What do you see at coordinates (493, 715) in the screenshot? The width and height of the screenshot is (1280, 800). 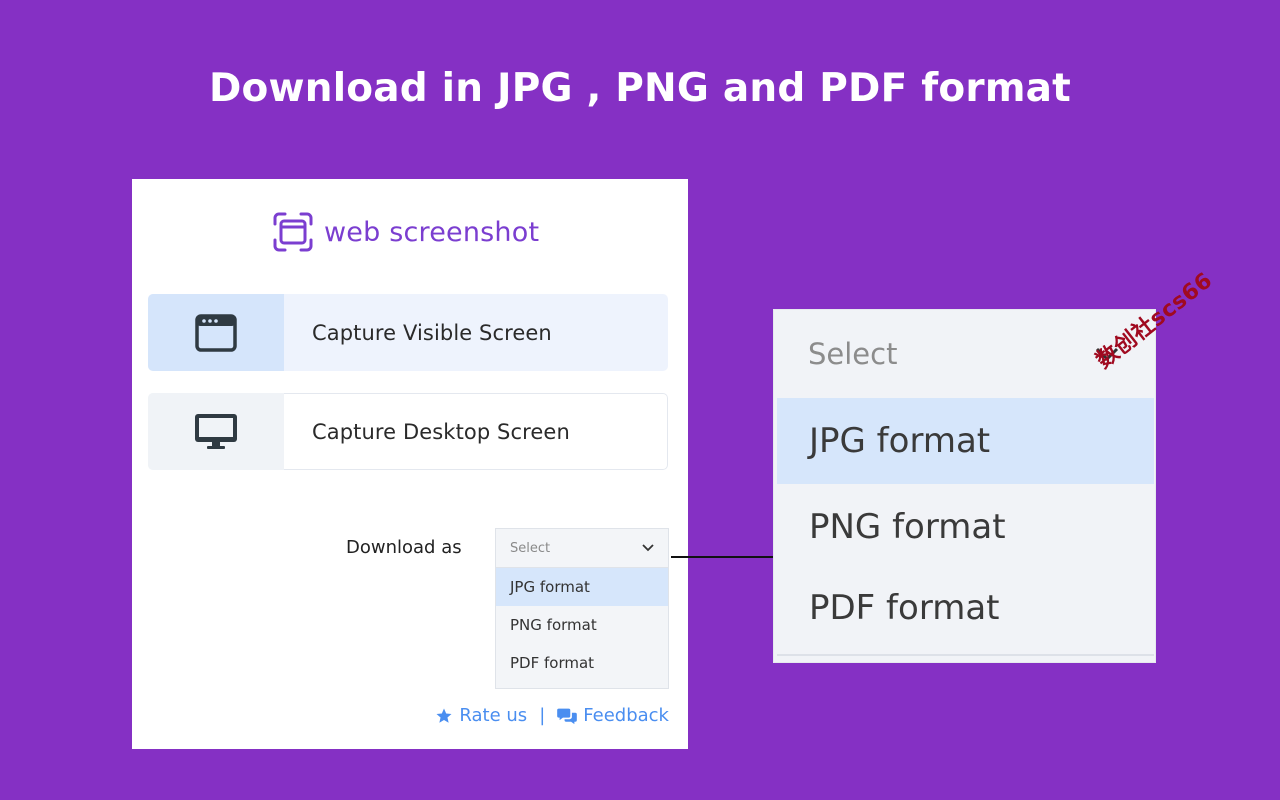 I see `rate-us-label: Rate us` at bounding box center [493, 715].